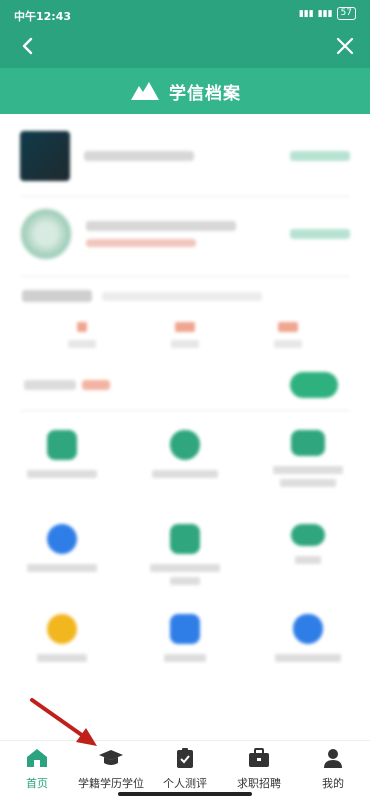 The image size is (370, 802). I want to click on tab-label: 学籍学历学位, so click(111, 783).